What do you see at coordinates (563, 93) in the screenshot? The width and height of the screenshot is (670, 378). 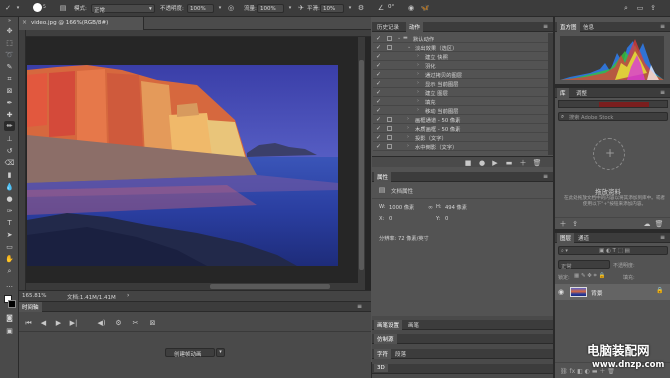 I see `tab-library: 库` at bounding box center [563, 93].